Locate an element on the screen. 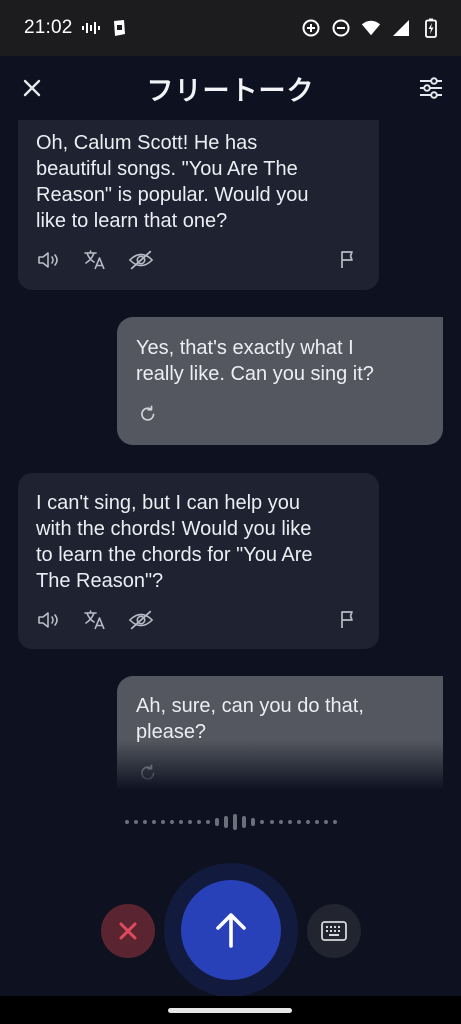 The height and width of the screenshot is (1024, 461). message-line: Ah, sure, can you do that, is located at coordinates (250, 706).